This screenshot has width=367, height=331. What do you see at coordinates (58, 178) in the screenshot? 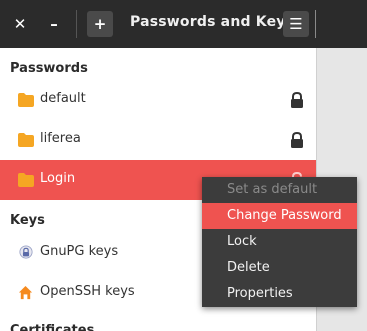
I see `sidebar-item-label: Login` at bounding box center [58, 178].